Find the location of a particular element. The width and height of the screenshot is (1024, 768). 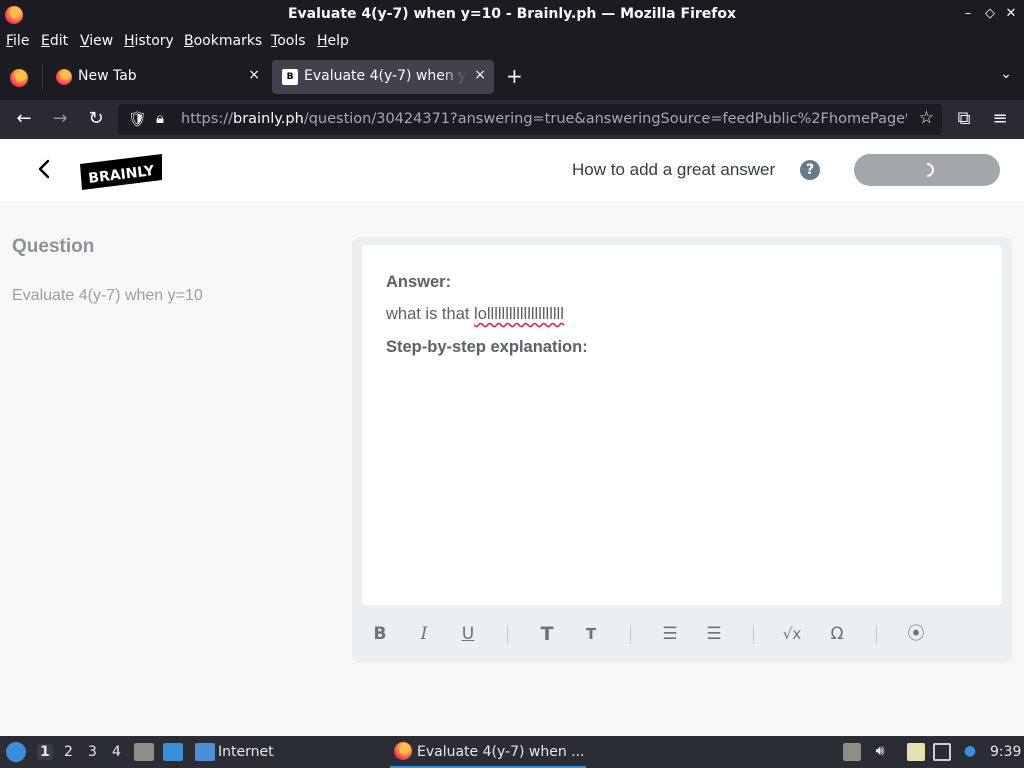

tracking-protection-shield-icon: 🛡︎ is located at coordinates (137, 119).